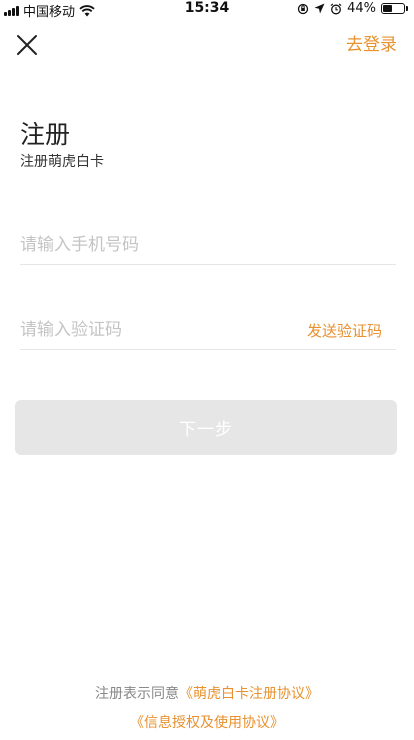  What do you see at coordinates (206, 427) in the screenshot?
I see `next-step-button: 下一步` at bounding box center [206, 427].